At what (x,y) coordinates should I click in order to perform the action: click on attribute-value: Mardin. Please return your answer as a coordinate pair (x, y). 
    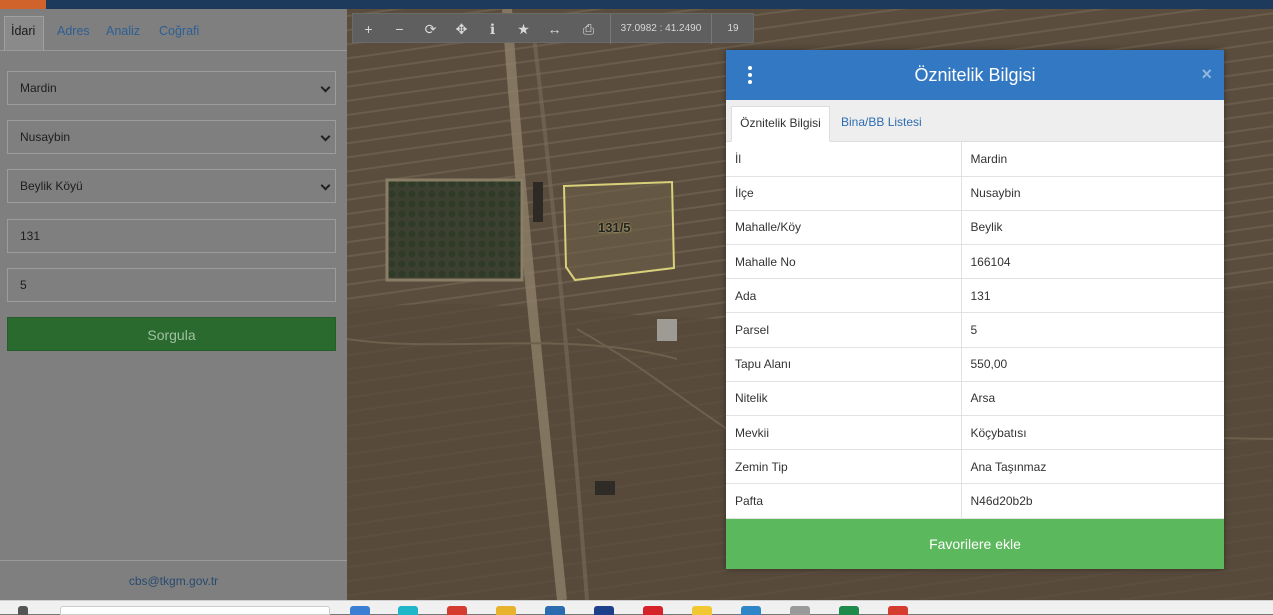
    Looking at the image, I should click on (1092, 159).